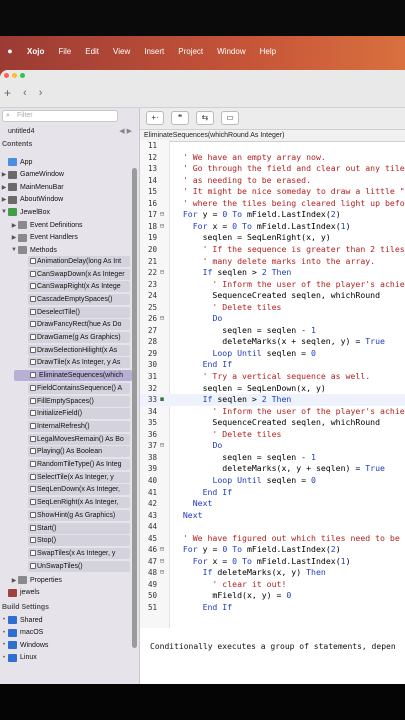  Describe the element at coordinates (272, 608) in the screenshot. I see `code-line: 51 End If` at that location.